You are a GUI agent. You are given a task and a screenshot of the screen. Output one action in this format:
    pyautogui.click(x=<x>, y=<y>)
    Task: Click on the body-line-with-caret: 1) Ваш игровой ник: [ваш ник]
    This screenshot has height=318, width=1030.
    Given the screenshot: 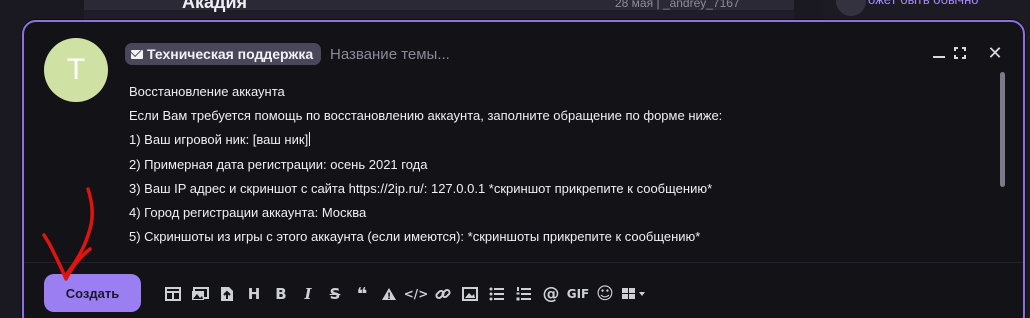 What is the action you would take?
    pyautogui.click(x=220, y=140)
    